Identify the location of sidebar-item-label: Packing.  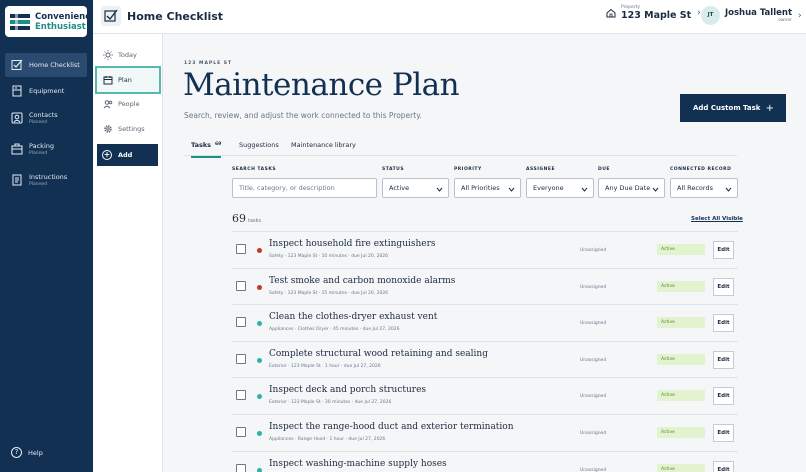
(42, 146).